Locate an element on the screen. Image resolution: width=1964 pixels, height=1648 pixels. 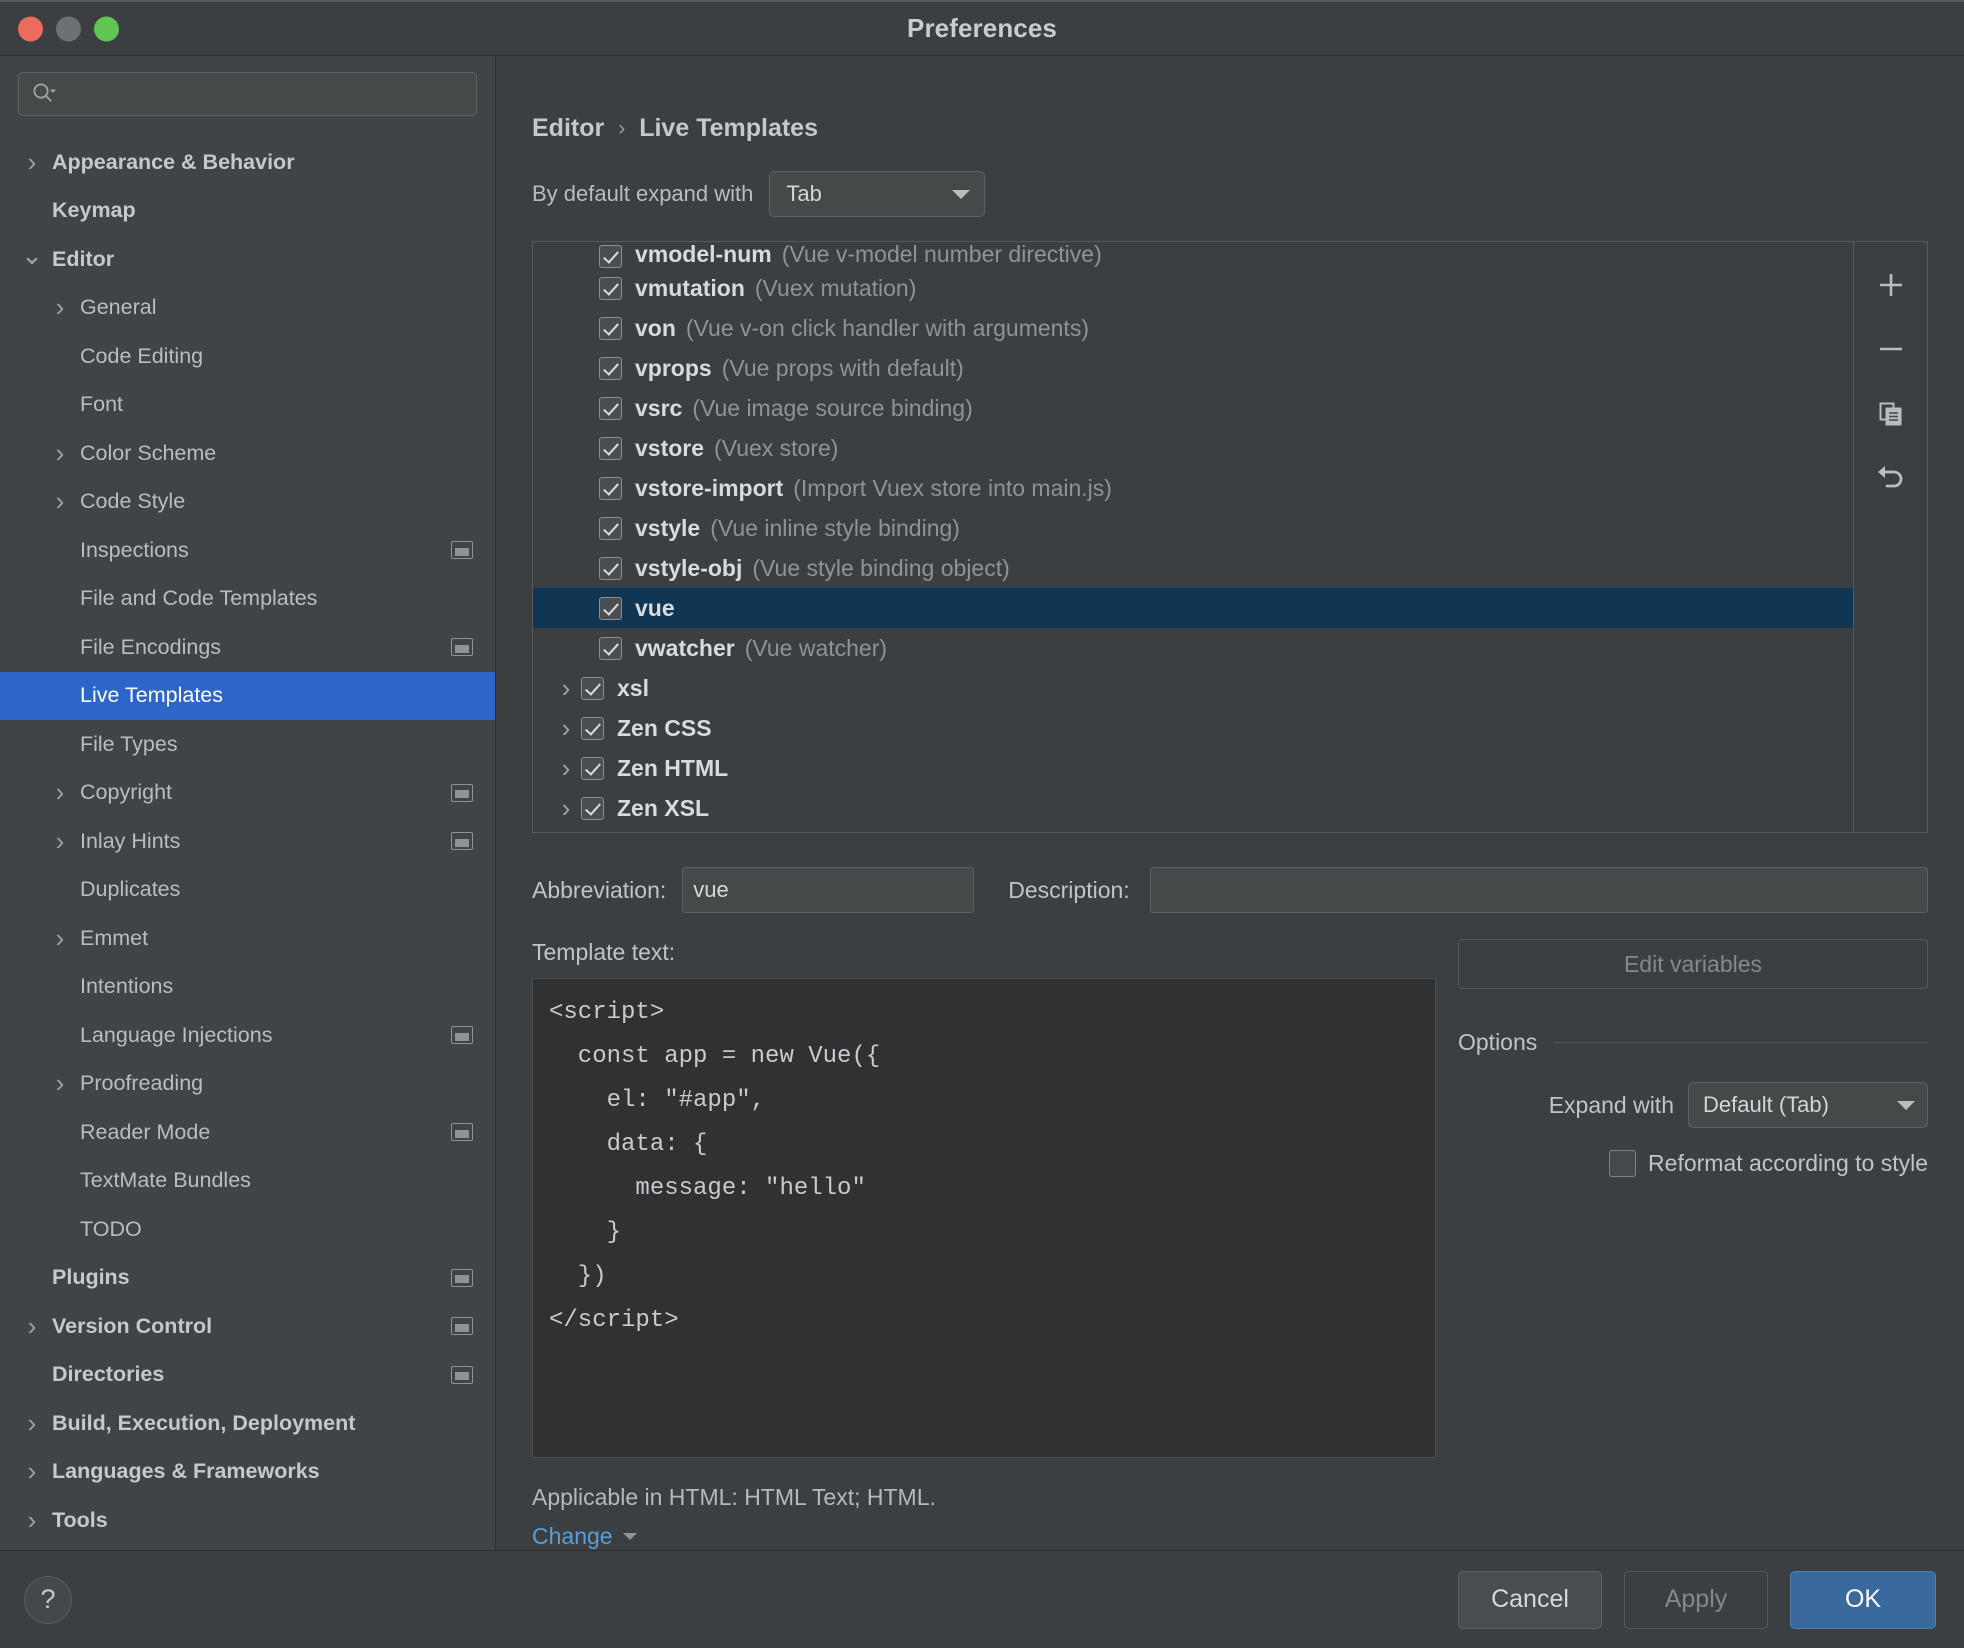
template-row: vstore (Vuex store) is located at coordinates (1193, 448).